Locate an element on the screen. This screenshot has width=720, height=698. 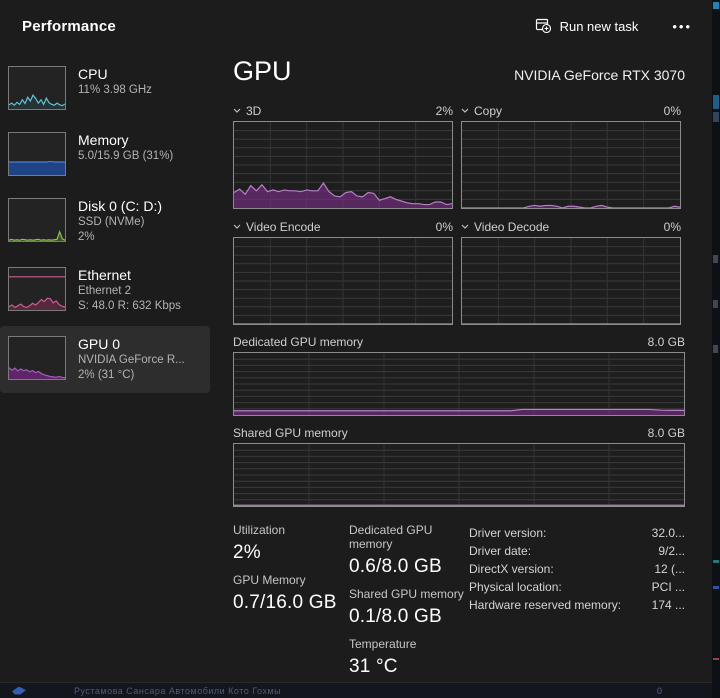
ethernet-title: Ethernet is located at coordinates (104, 275).